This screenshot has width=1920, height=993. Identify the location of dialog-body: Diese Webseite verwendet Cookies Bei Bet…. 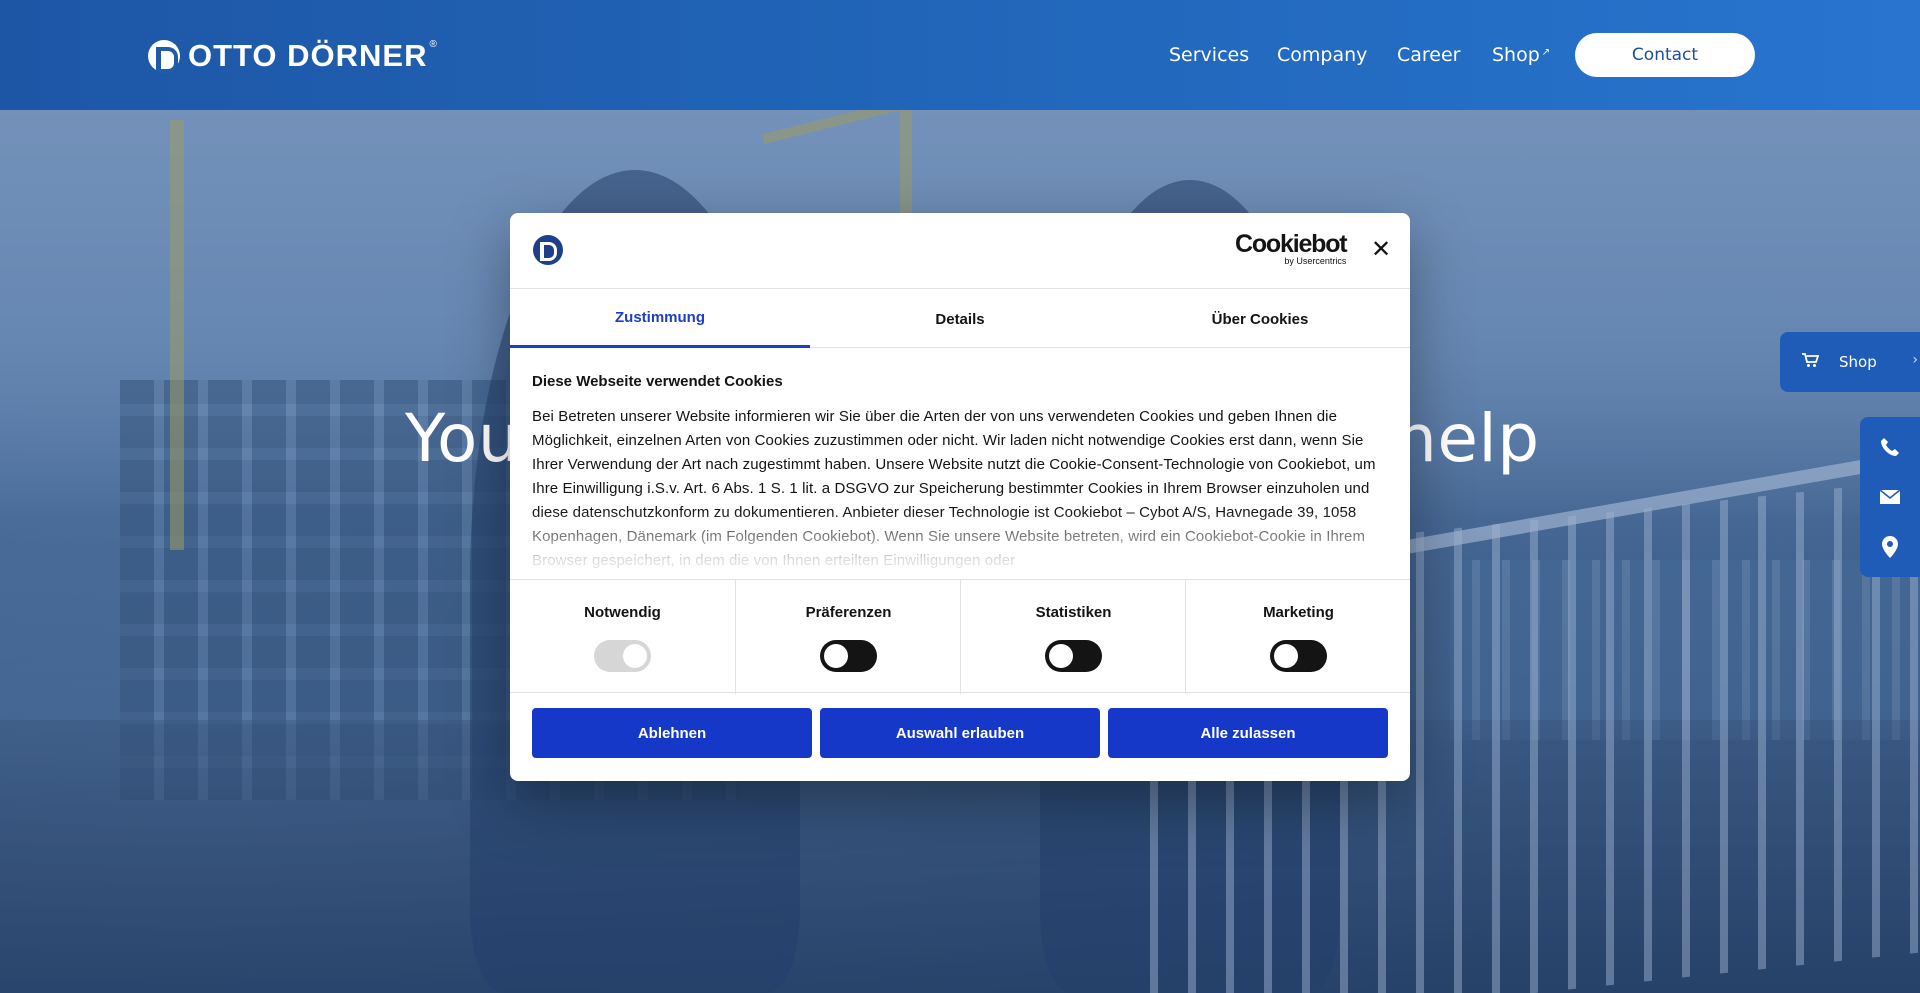
(960, 483).